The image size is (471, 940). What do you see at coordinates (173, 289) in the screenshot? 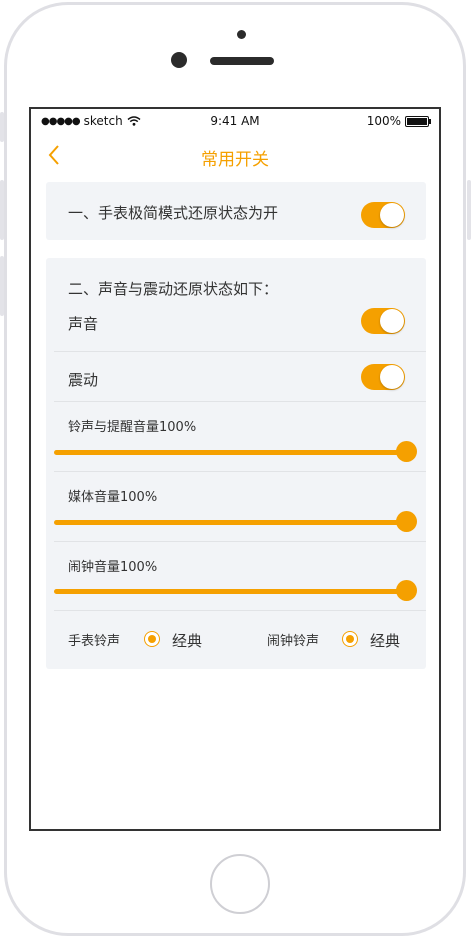
I see `sound-vibration-heading: 二、声音与震动还原状态如下：` at bounding box center [173, 289].